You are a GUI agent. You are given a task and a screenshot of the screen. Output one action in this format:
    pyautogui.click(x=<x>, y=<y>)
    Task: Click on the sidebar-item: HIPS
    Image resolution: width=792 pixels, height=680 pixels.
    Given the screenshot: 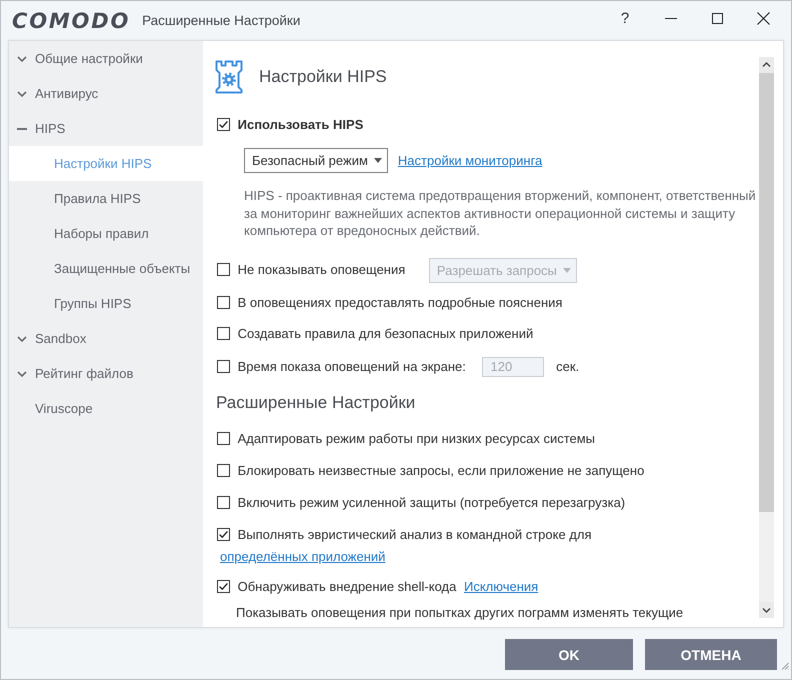 What is the action you would take?
    pyautogui.click(x=106, y=128)
    